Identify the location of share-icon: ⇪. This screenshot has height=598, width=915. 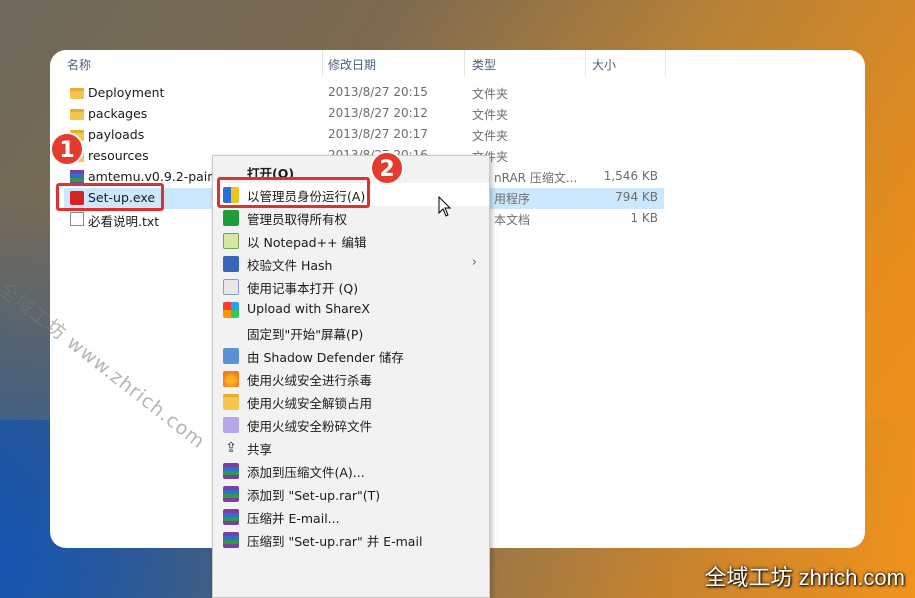
(231, 448).